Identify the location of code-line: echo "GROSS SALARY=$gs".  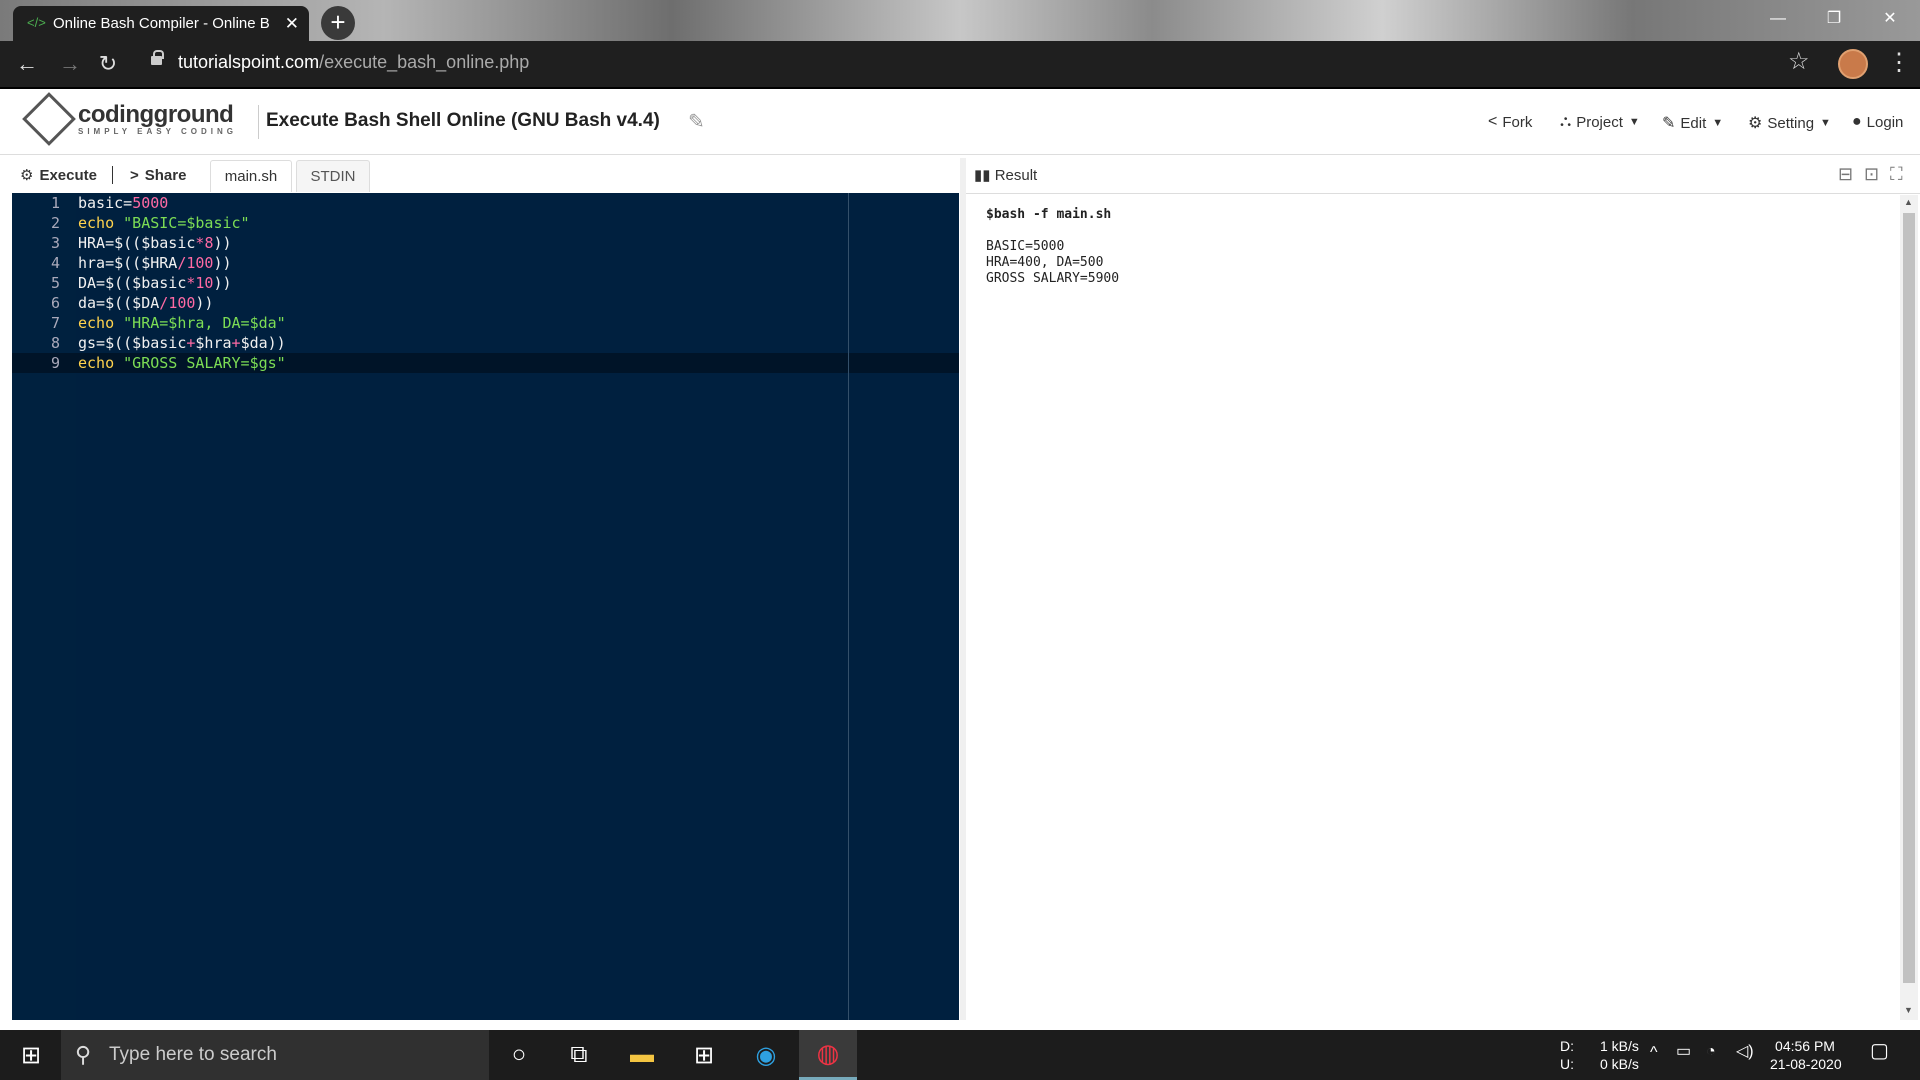
(182, 363).